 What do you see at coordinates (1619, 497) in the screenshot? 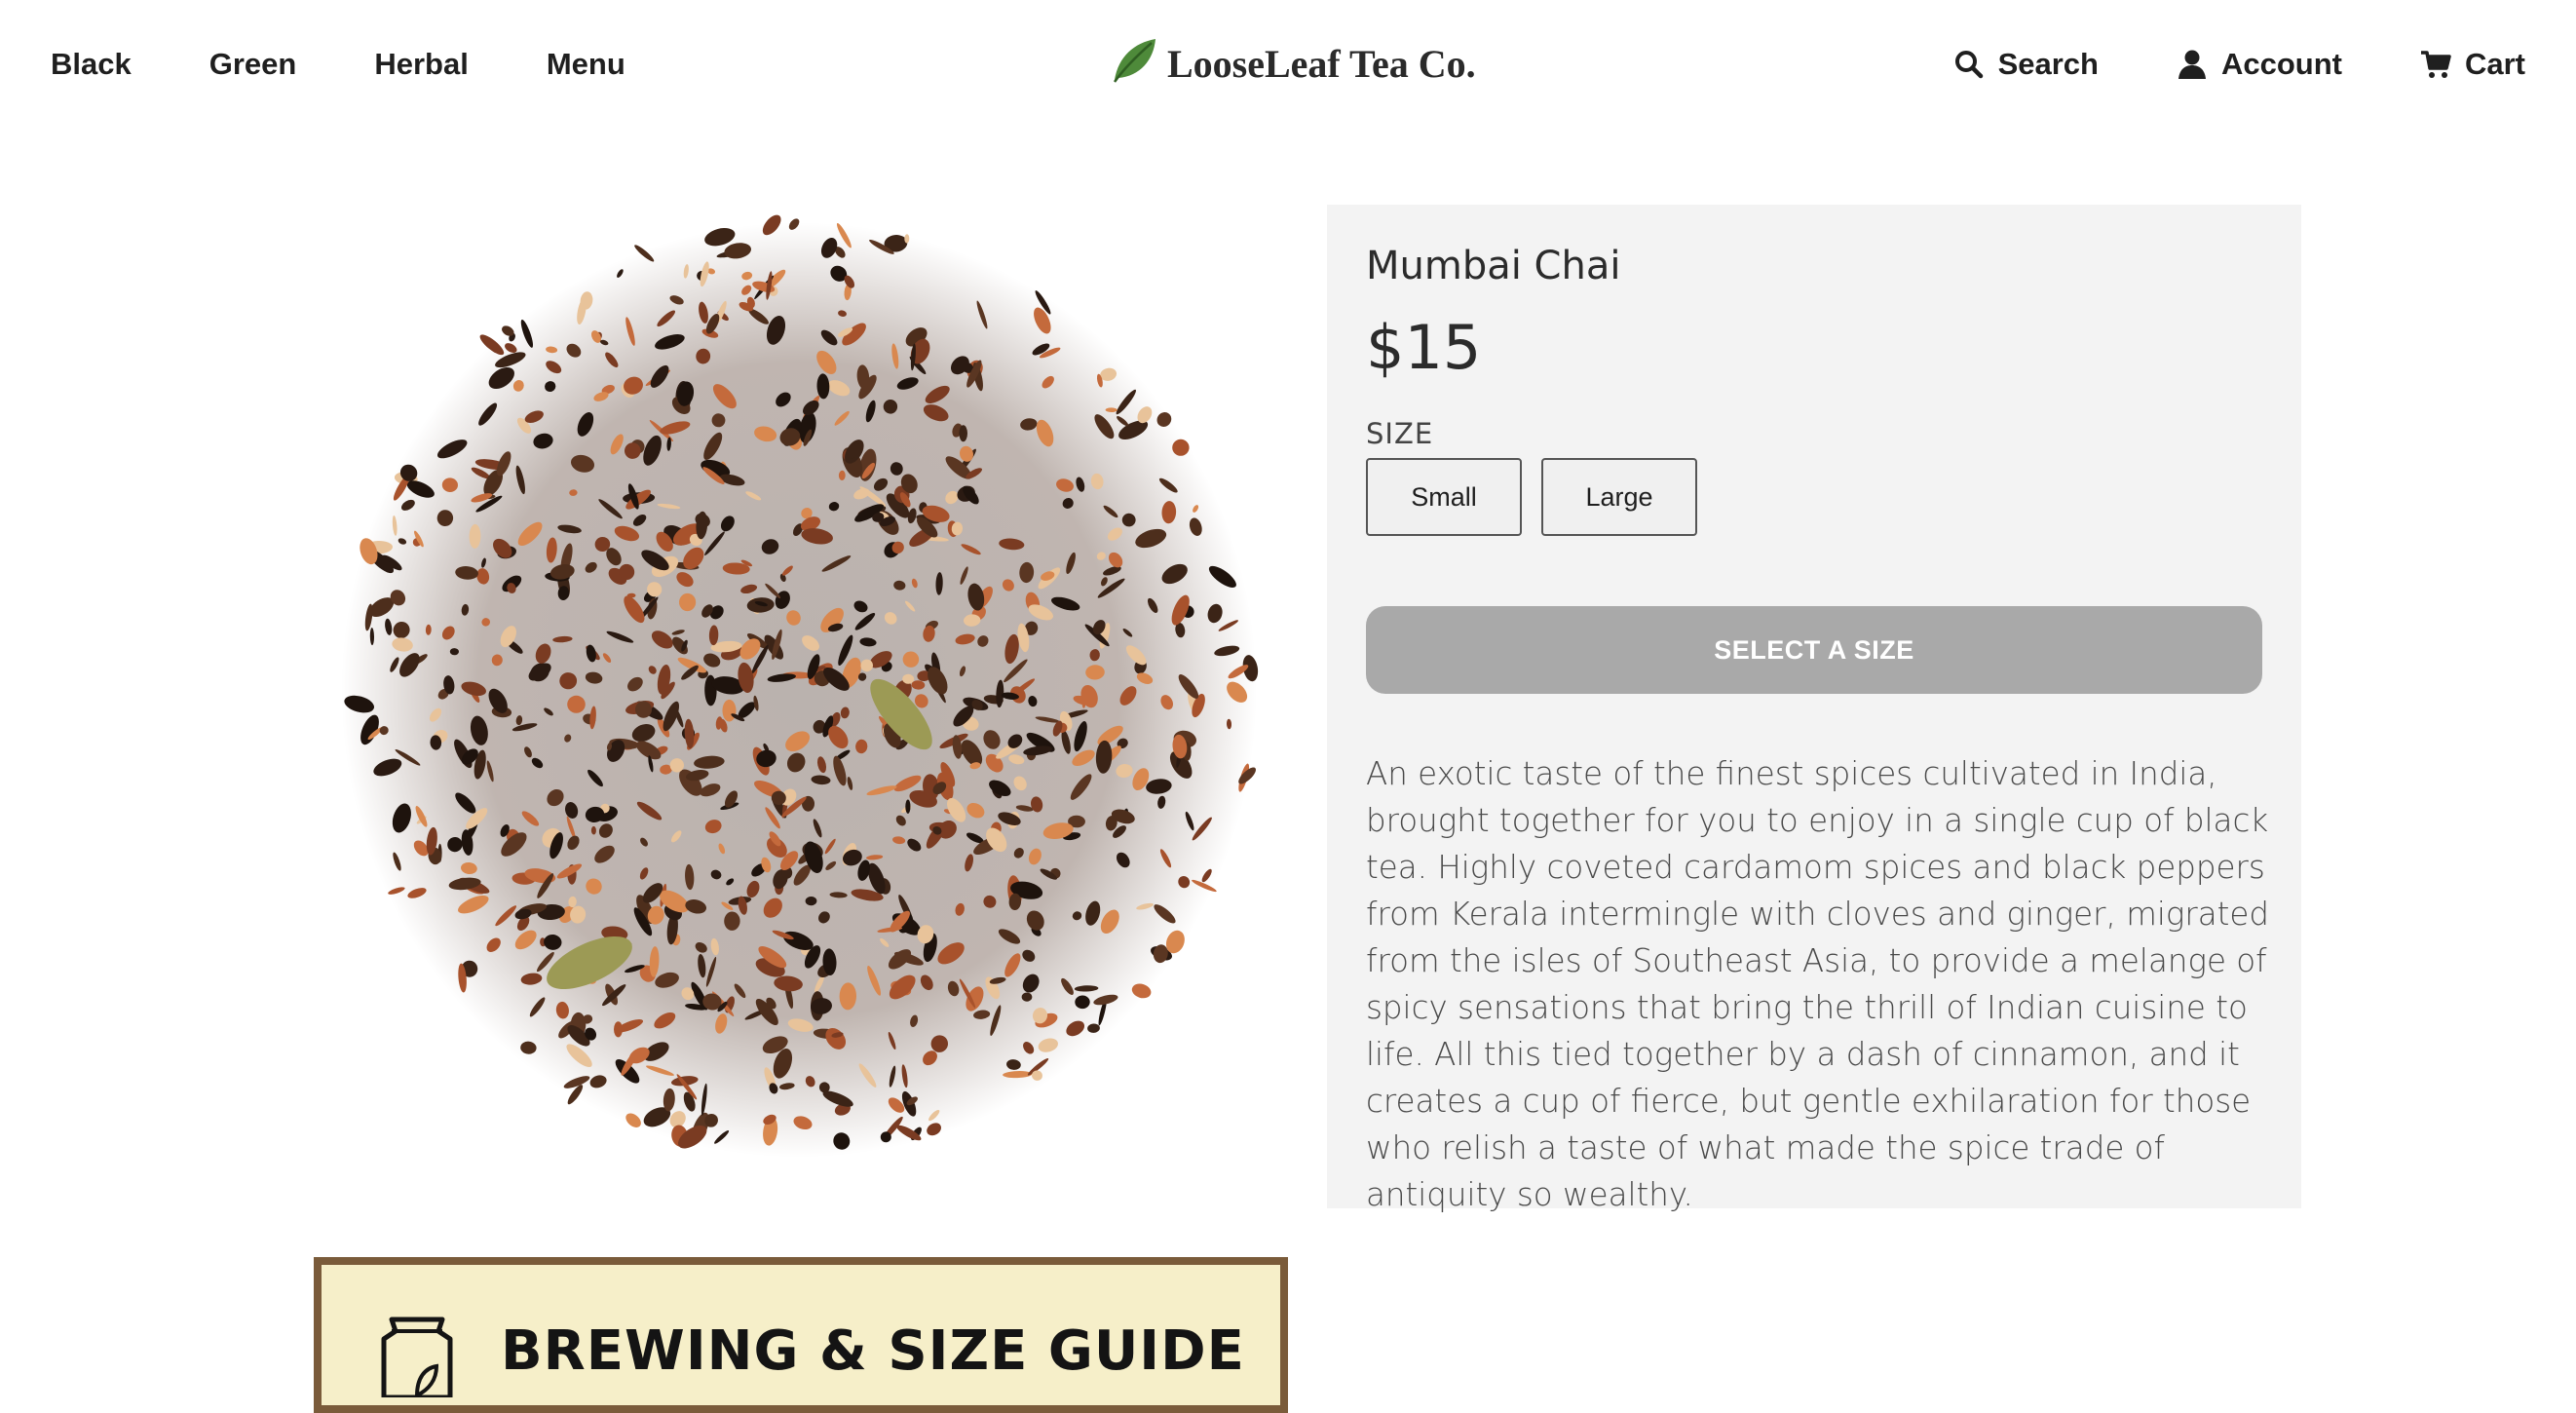
I see `size-option-large: Large` at bounding box center [1619, 497].